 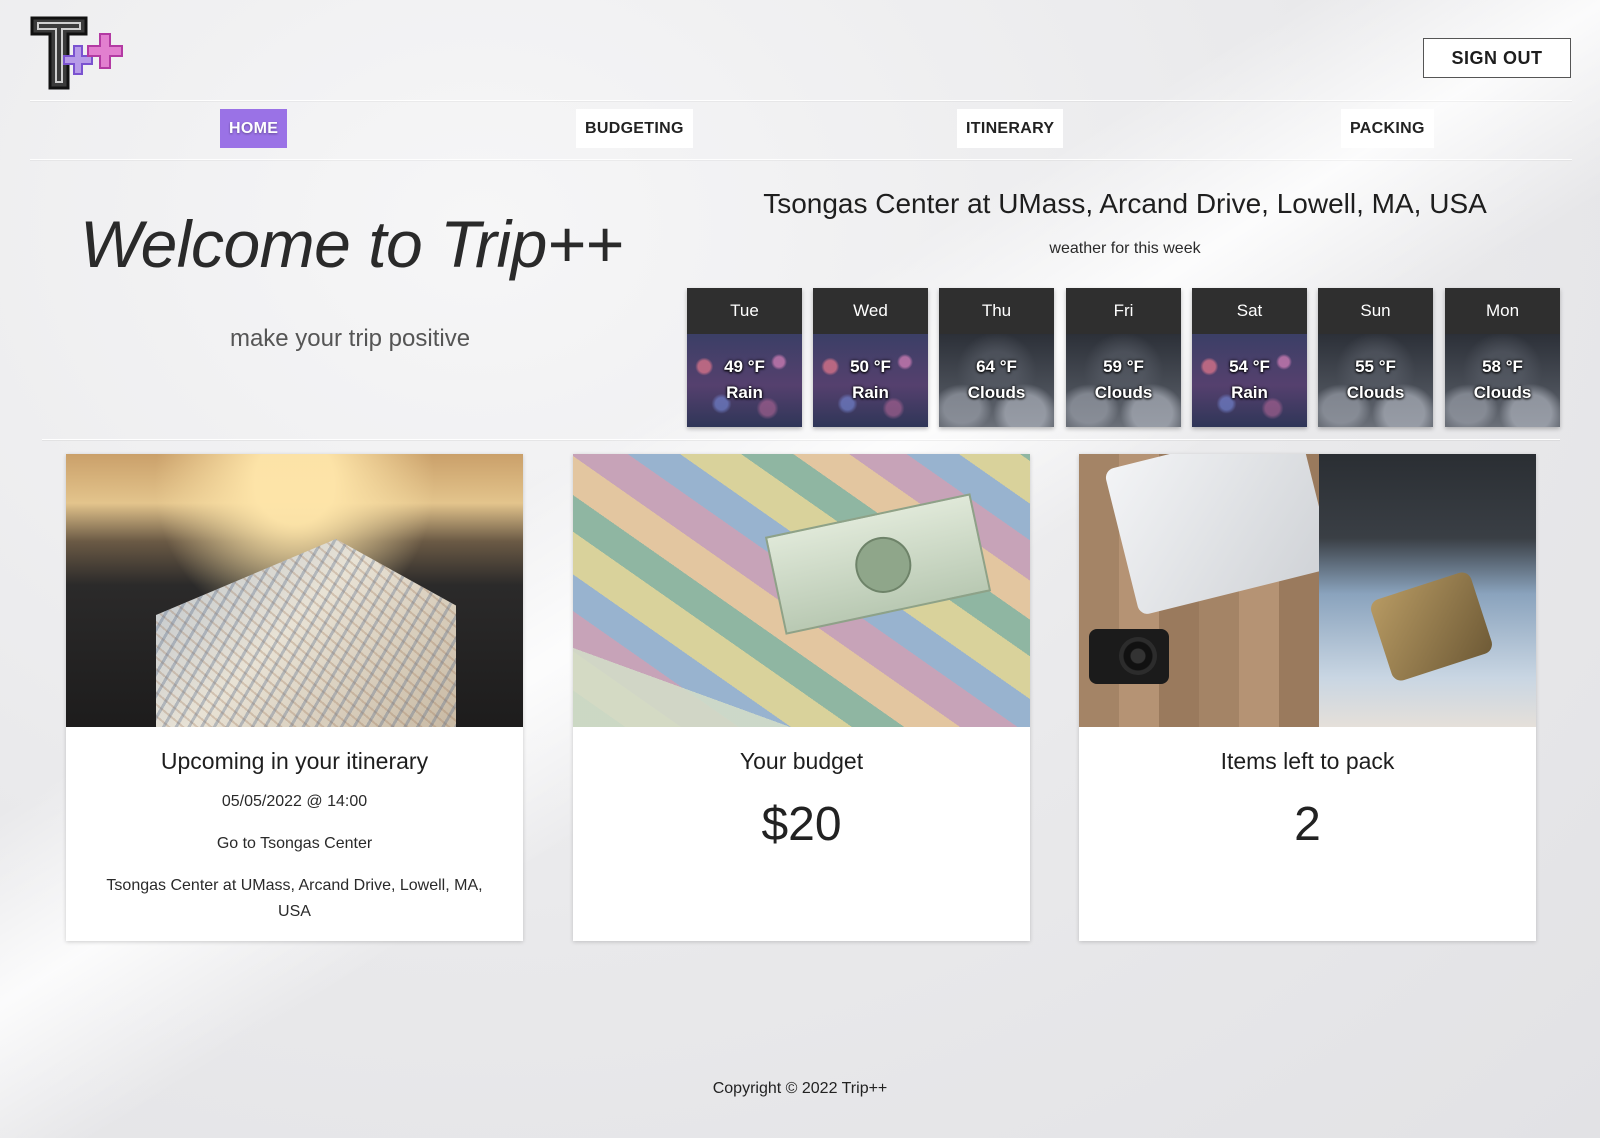 What do you see at coordinates (870, 366) in the screenshot?
I see `weather-temp: 50 °F` at bounding box center [870, 366].